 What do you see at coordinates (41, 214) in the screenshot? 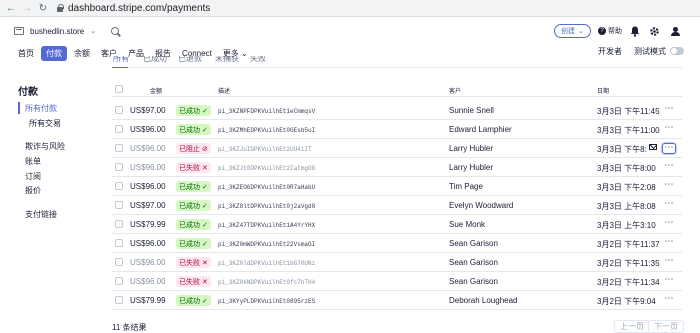
I see `sidebar-item-payment-links: 支付链接` at bounding box center [41, 214].